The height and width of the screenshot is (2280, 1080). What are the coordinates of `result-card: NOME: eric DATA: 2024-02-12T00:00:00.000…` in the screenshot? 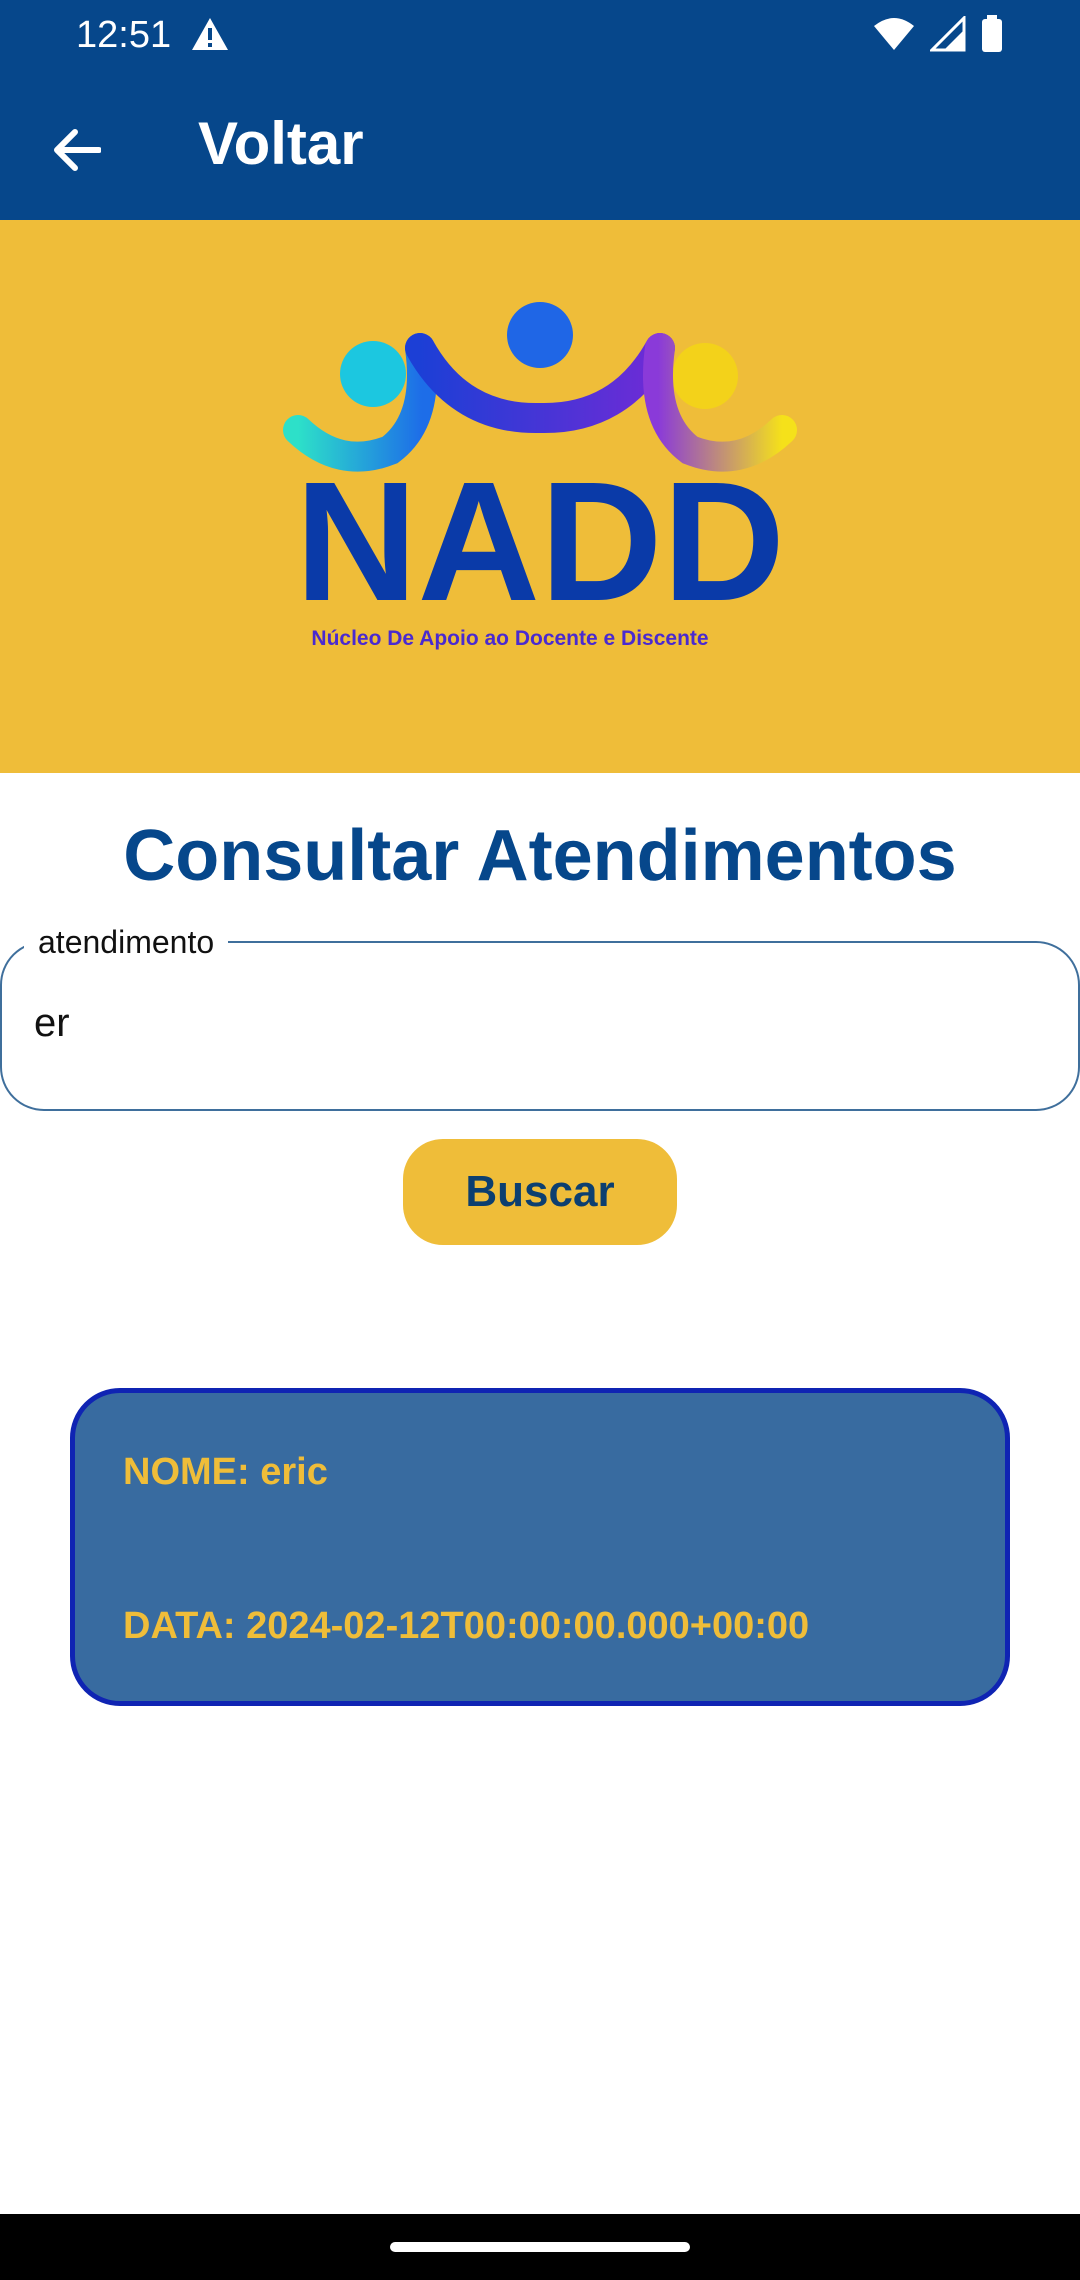 It's located at (540, 1547).